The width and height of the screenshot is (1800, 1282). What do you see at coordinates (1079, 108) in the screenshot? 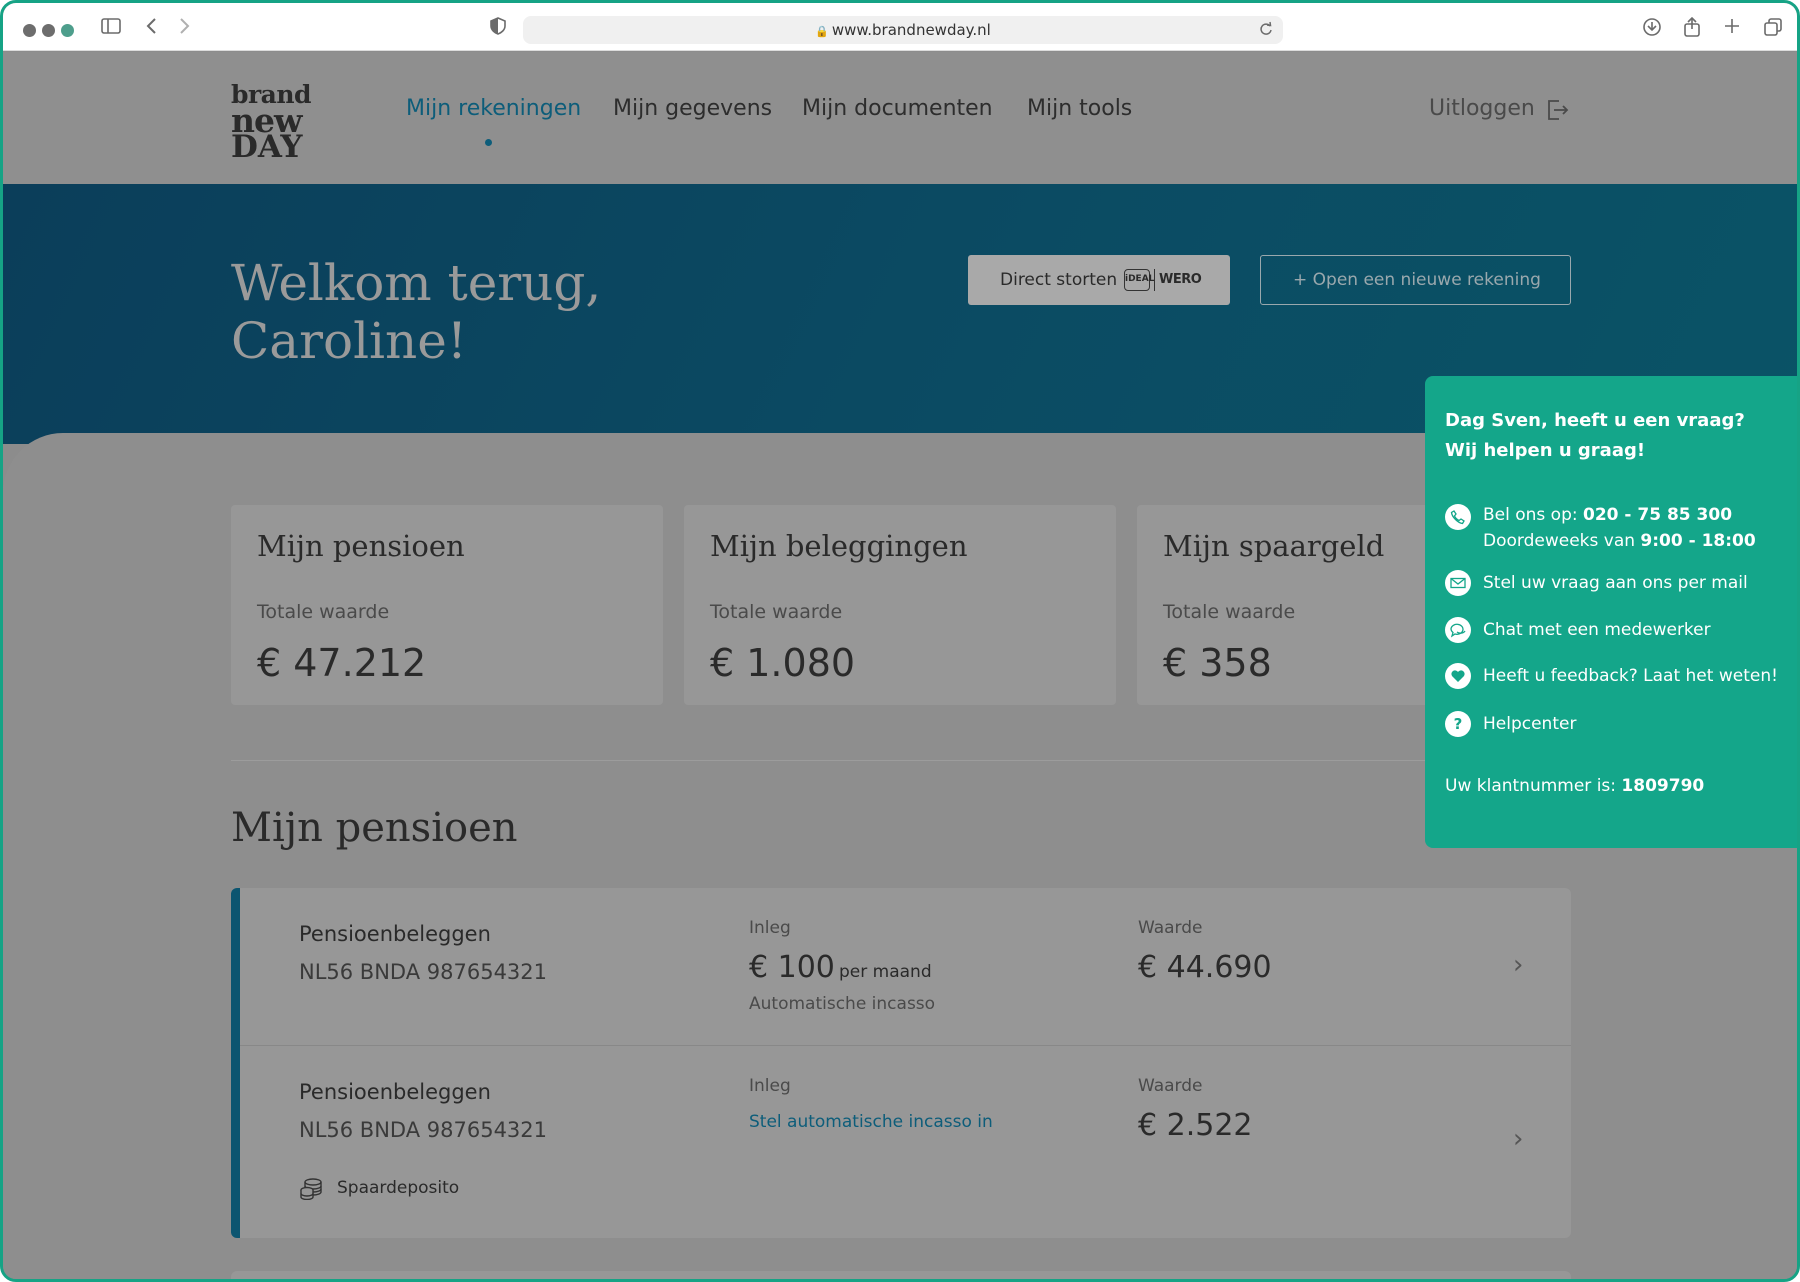
I see `nav-mijn-tools: Mijn tools` at bounding box center [1079, 108].